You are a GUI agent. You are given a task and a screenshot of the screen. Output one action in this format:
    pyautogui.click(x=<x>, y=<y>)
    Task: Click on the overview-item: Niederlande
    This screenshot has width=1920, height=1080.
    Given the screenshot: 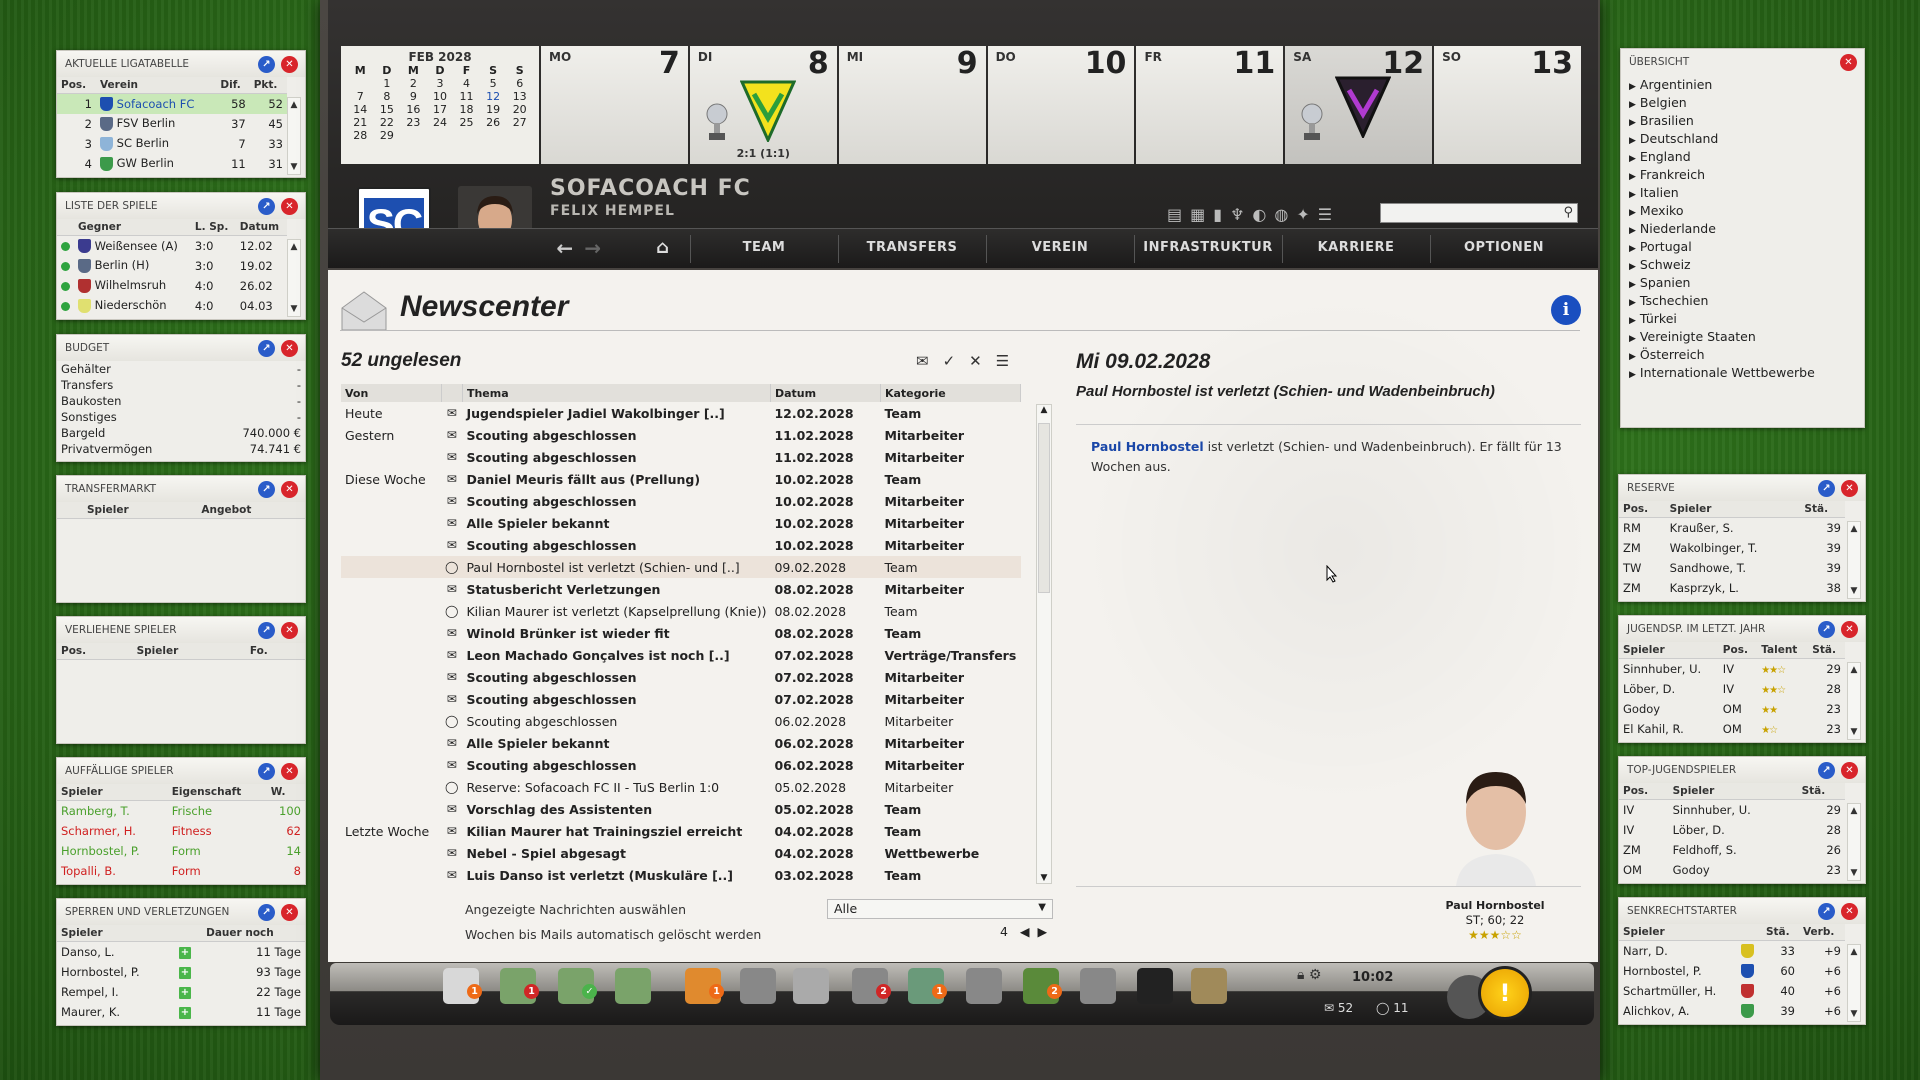 What is the action you would take?
    pyautogui.click(x=1742, y=230)
    